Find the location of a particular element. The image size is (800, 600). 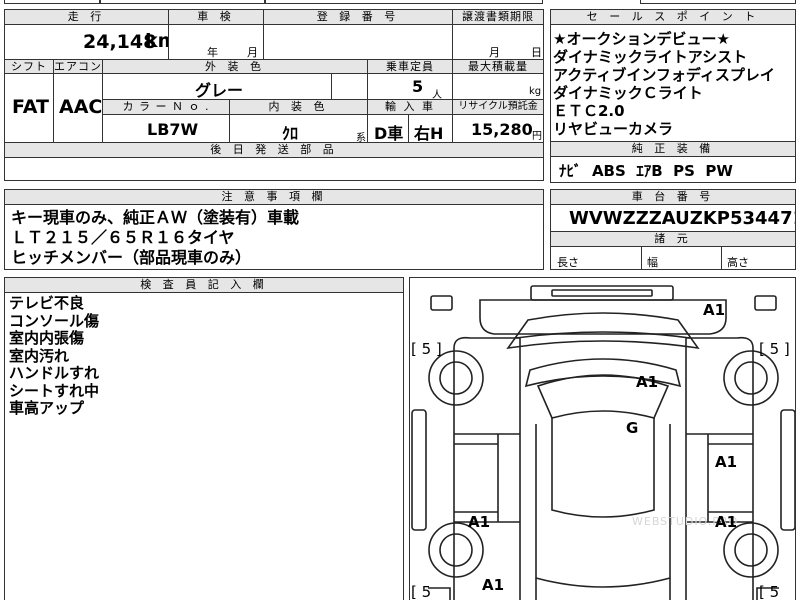

inspector-line: 室内内張傷 is located at coordinates (47, 338).